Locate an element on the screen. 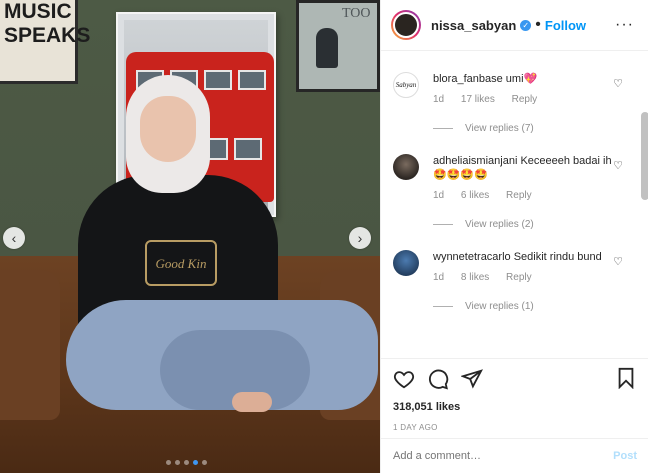 This screenshot has width=648, height=473. shirt-print: Good Kin is located at coordinates (181, 263).